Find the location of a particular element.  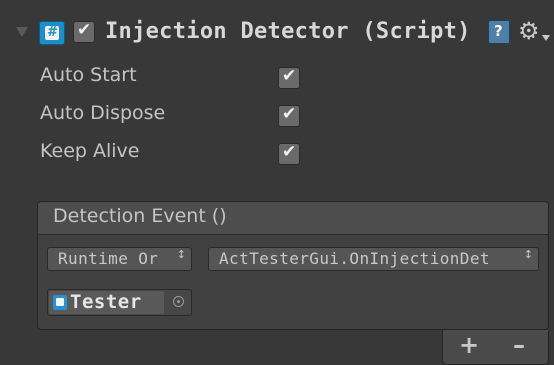

function-value: ActTesterGui.OnInjectionDet is located at coordinates (354, 258).